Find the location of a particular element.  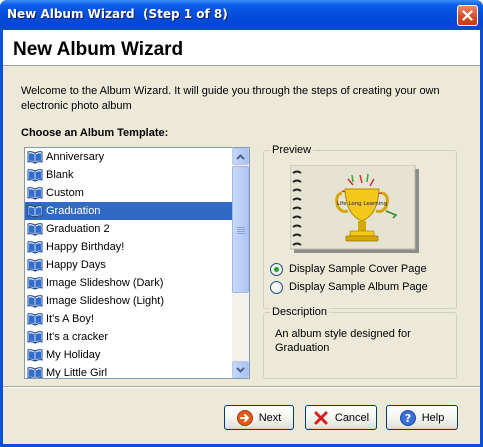

template-list-item: Image Slideshow (Light) is located at coordinates (128, 301).